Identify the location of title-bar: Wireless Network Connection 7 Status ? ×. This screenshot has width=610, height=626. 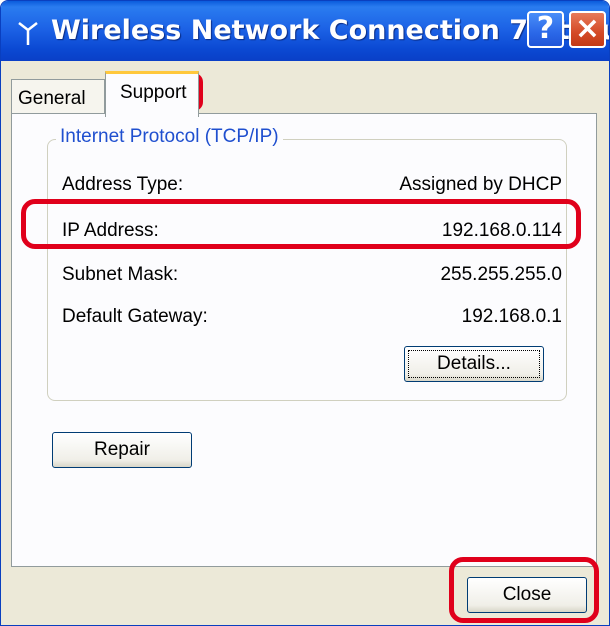
(305, 31).